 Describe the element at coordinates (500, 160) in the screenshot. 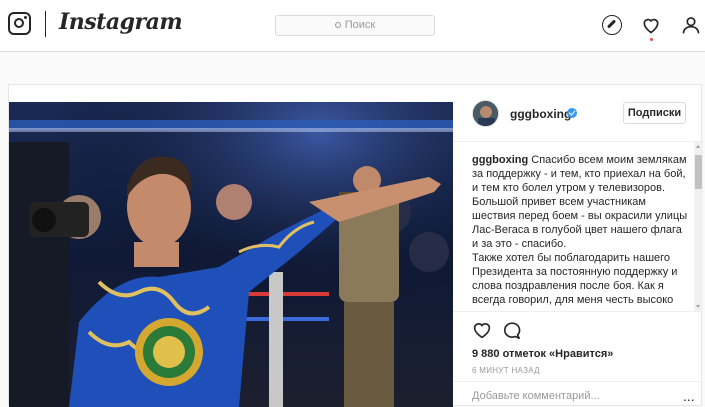

I see `caption-username: gggboxing` at that location.